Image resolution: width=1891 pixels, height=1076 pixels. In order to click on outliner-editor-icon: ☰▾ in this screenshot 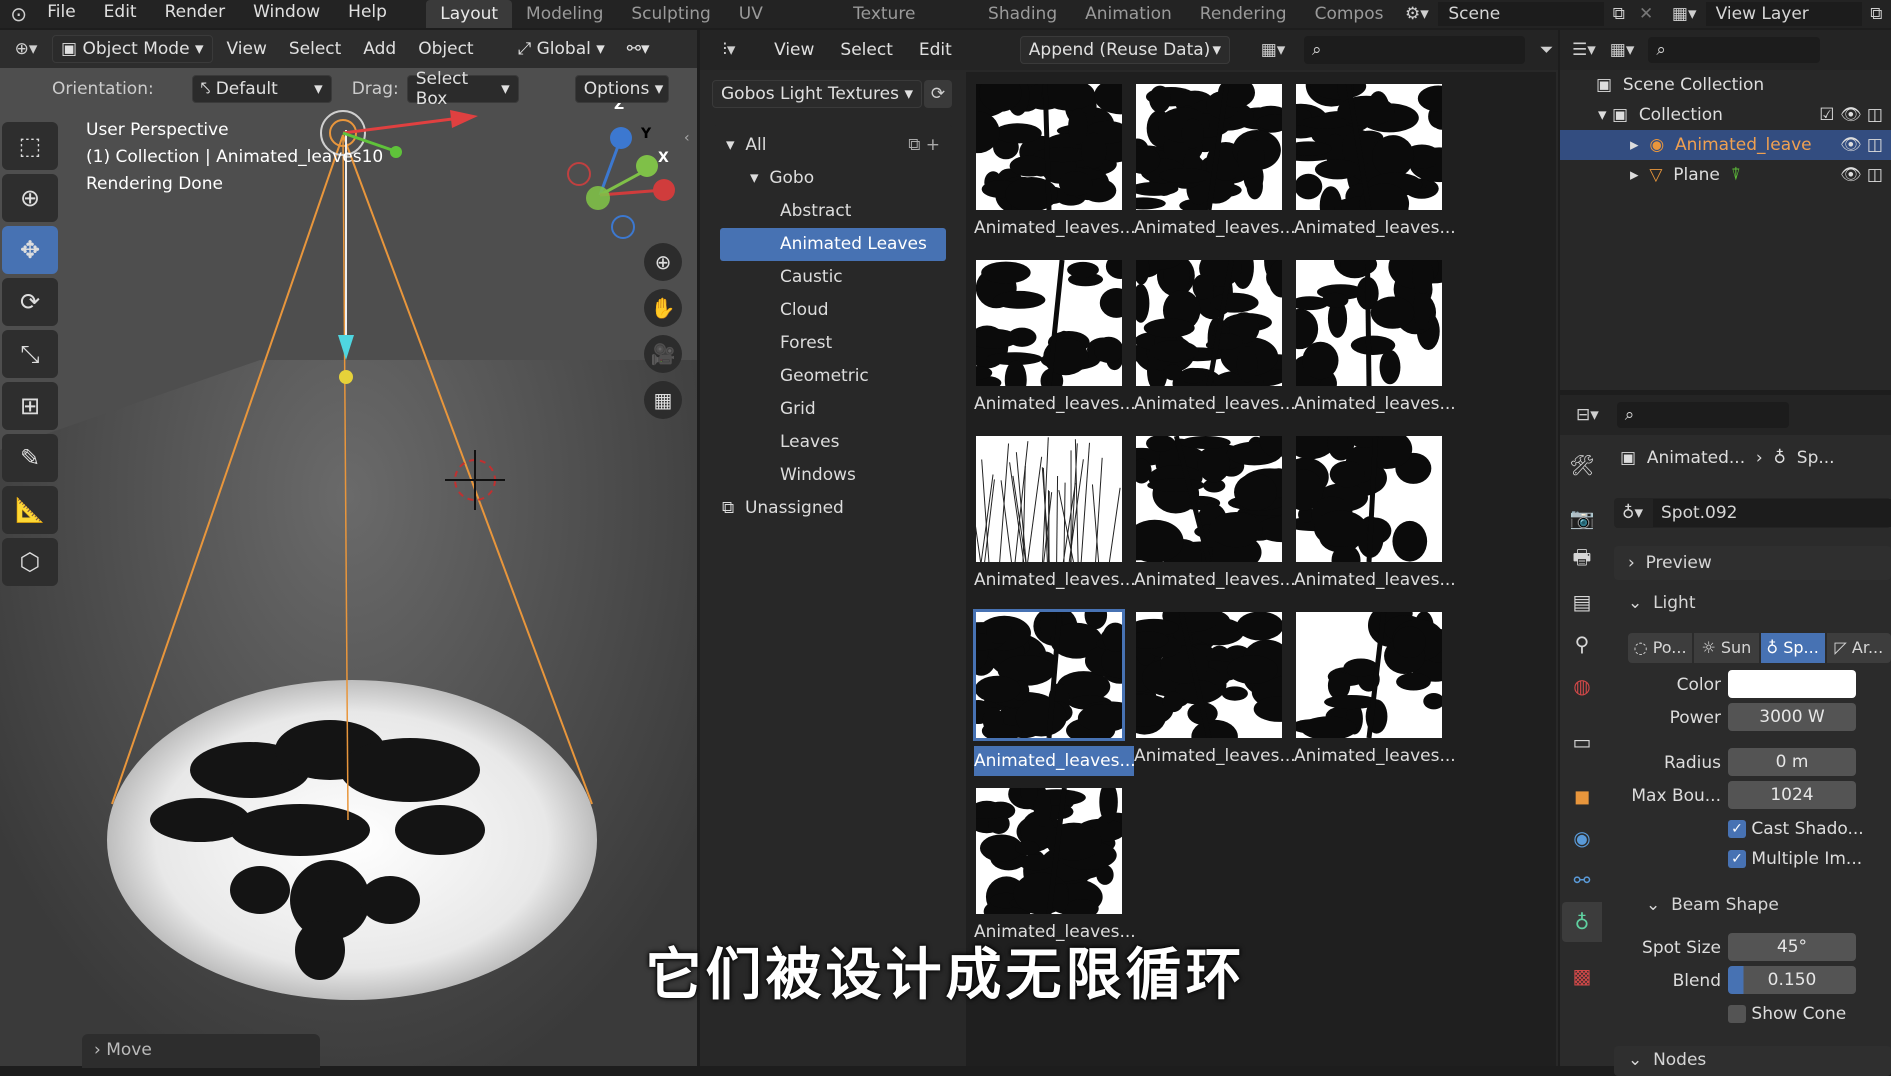, I will do `click(1584, 50)`.